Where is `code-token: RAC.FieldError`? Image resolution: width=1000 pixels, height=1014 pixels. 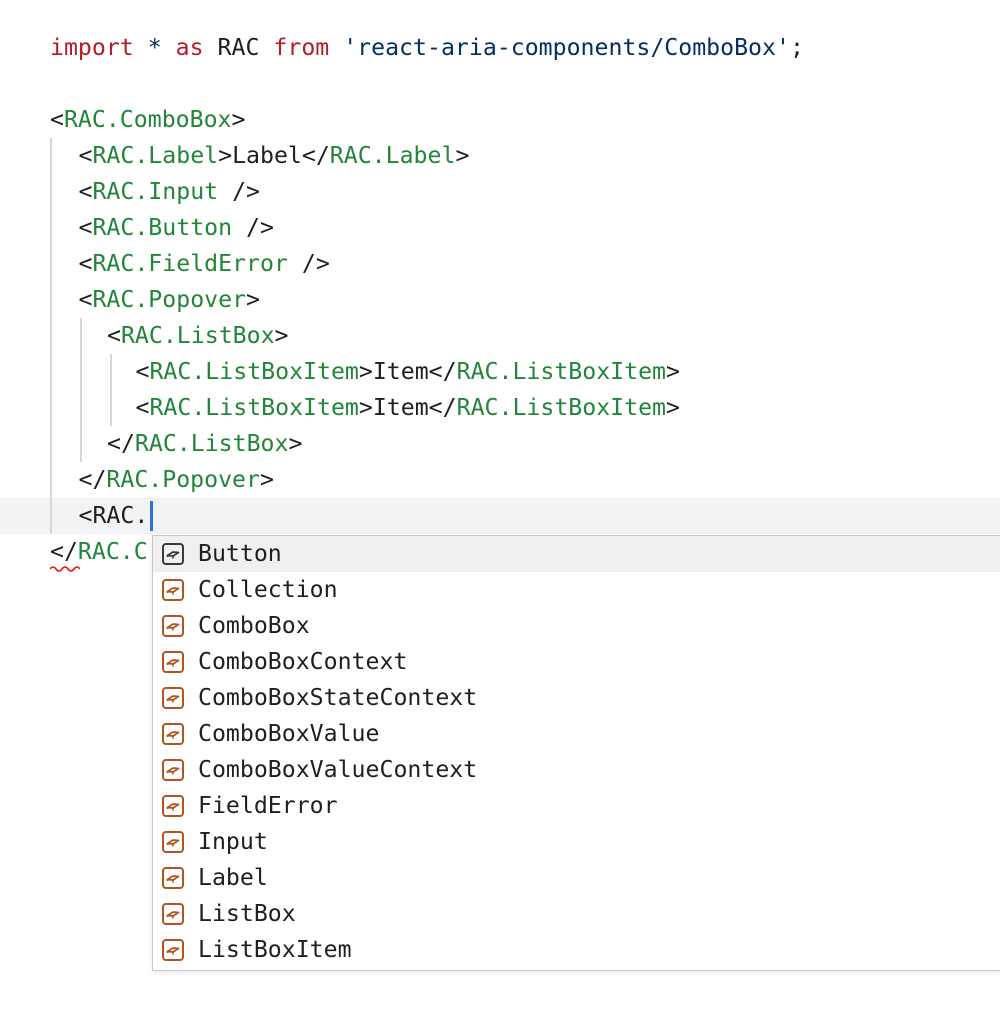
code-token: RAC.FieldError is located at coordinates (190, 263).